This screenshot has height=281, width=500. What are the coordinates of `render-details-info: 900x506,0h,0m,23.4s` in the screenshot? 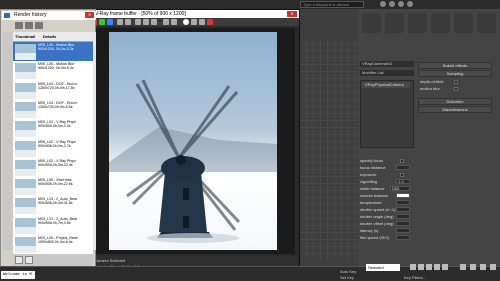 It's located at (55, 164).